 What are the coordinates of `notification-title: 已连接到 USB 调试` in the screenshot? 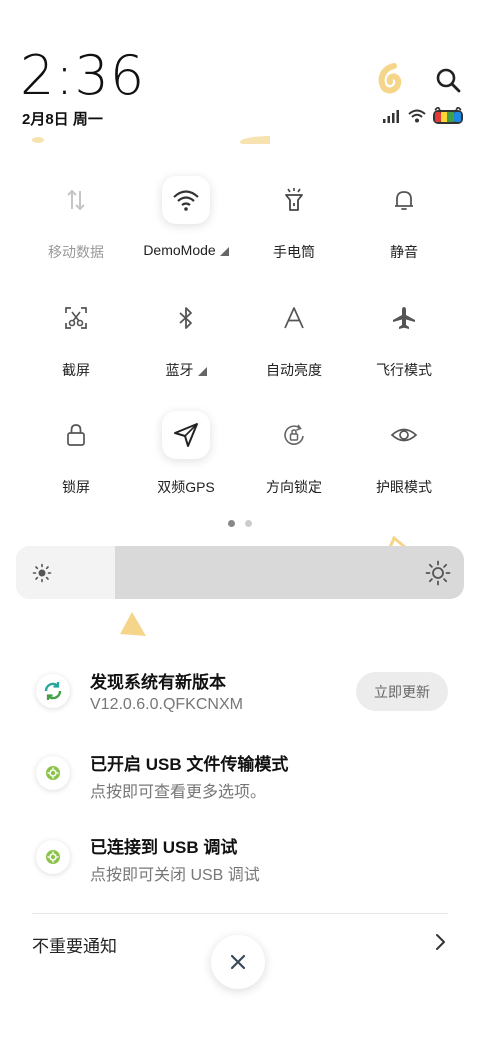 It's located at (164, 847).